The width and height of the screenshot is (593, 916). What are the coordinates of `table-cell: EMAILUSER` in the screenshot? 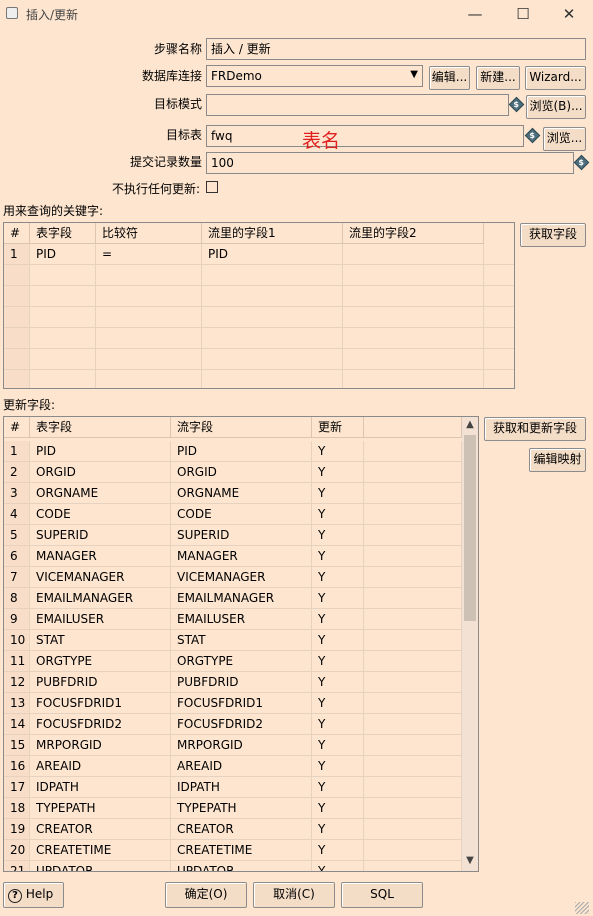 It's located at (100, 619).